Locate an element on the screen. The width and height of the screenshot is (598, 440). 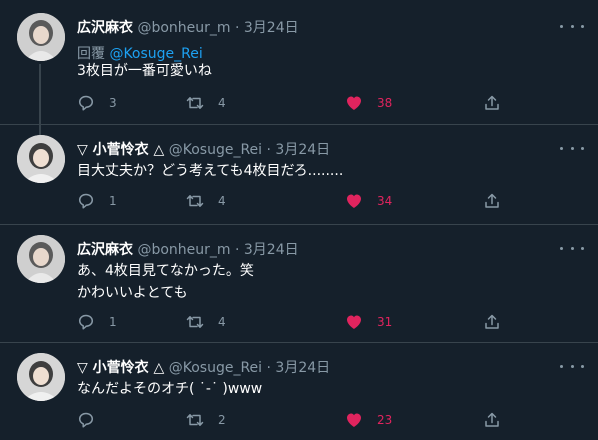
tweet-actions: 2 23 is located at coordinates (327, 420).